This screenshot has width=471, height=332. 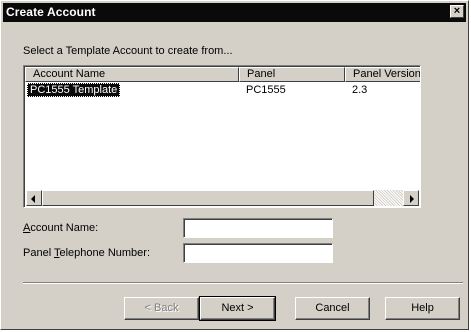 What do you see at coordinates (74, 90) in the screenshot?
I see `list-item-account-name: PC1555 Template` at bounding box center [74, 90].